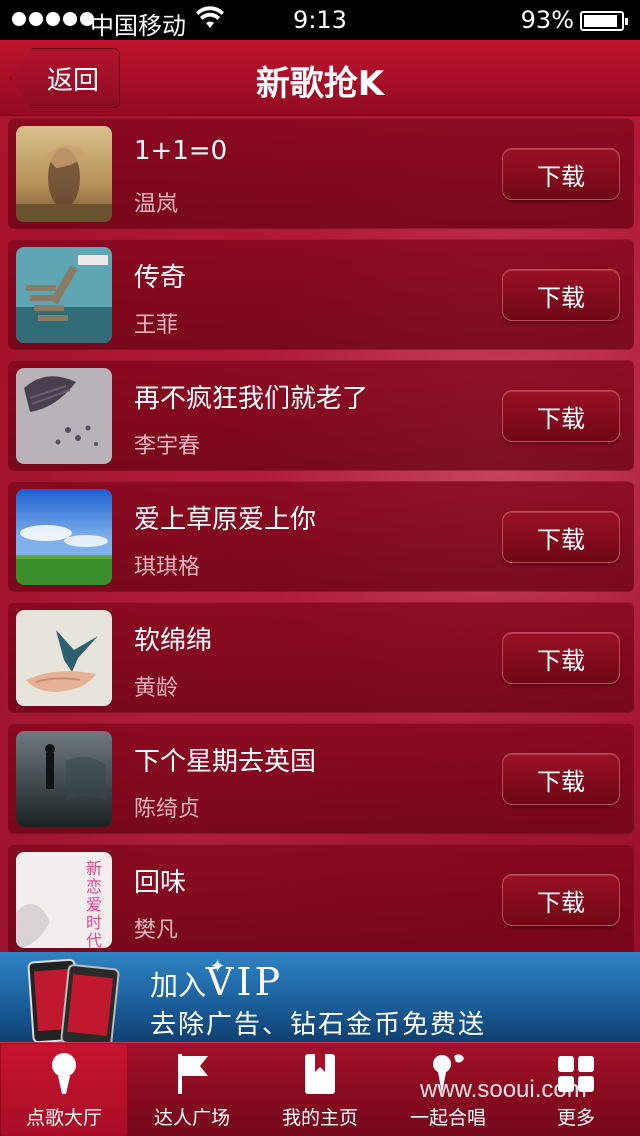 The width and height of the screenshot is (640, 1136). I want to click on vip-subline: 去除广告、钻石金币免费送, so click(318, 1025).